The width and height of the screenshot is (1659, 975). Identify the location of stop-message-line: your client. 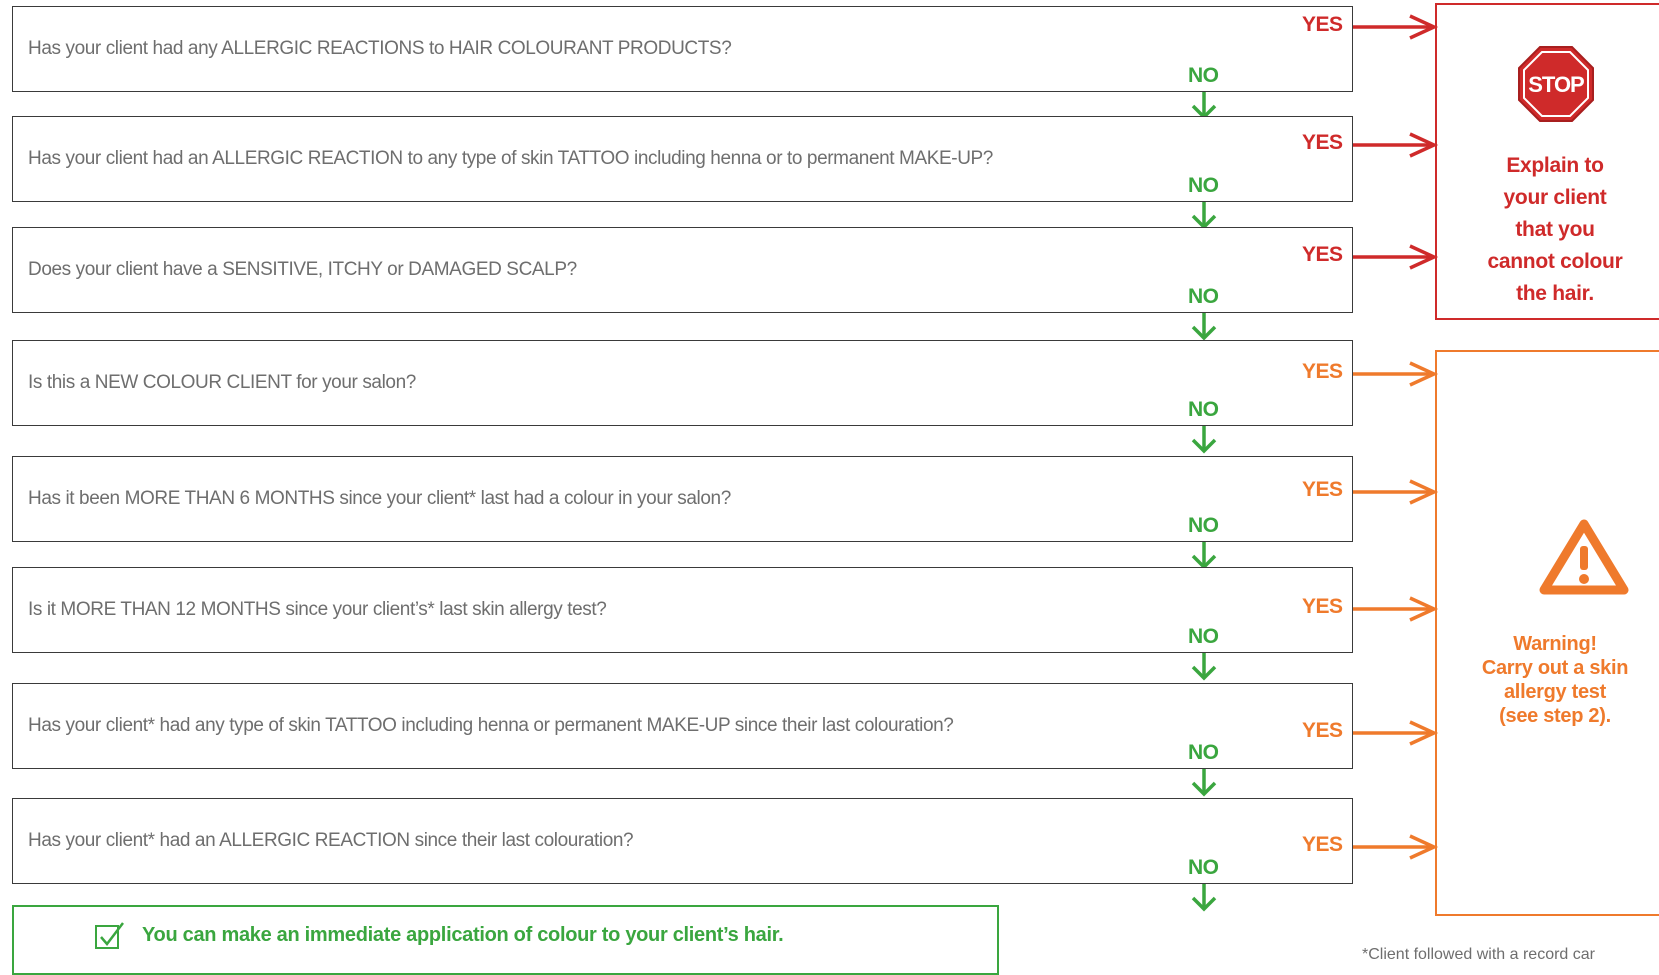
(1555, 197).